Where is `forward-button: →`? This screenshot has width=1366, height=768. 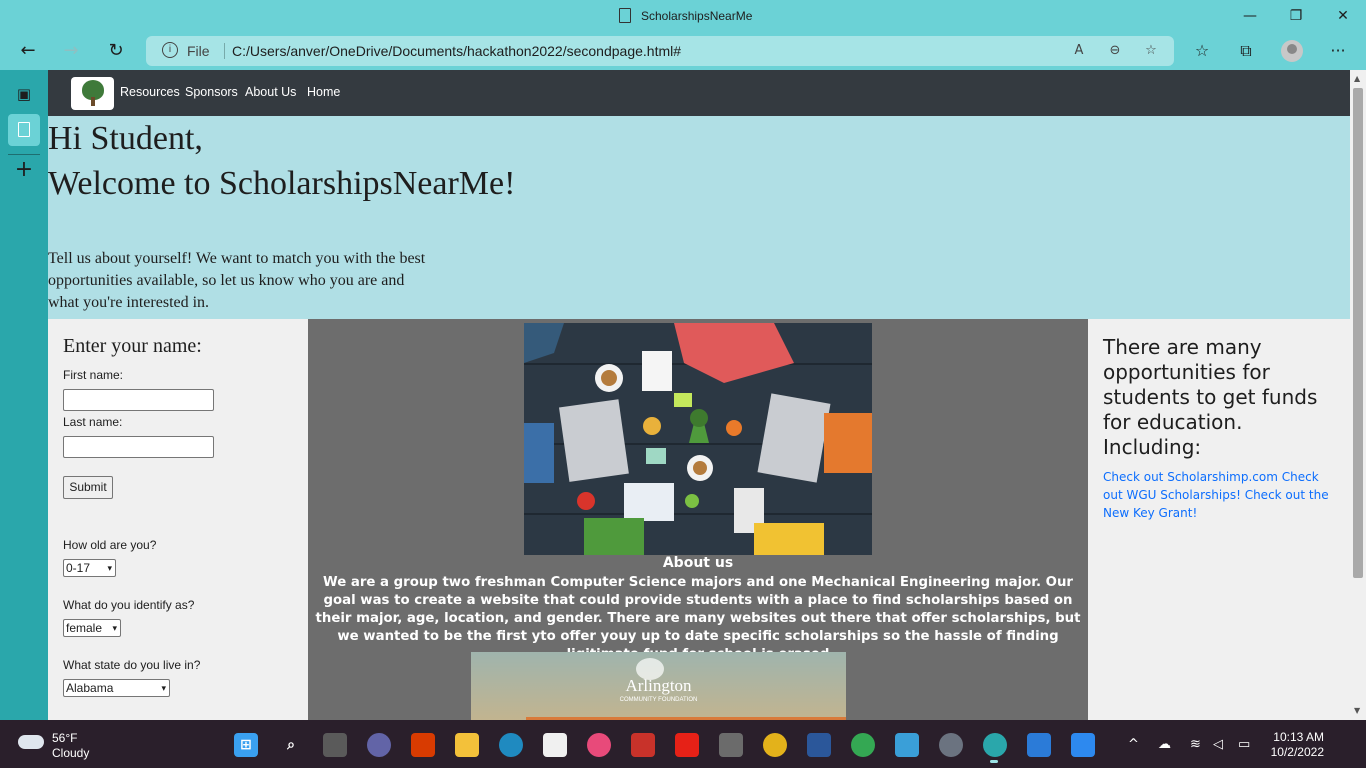 forward-button: → is located at coordinates (71, 51).